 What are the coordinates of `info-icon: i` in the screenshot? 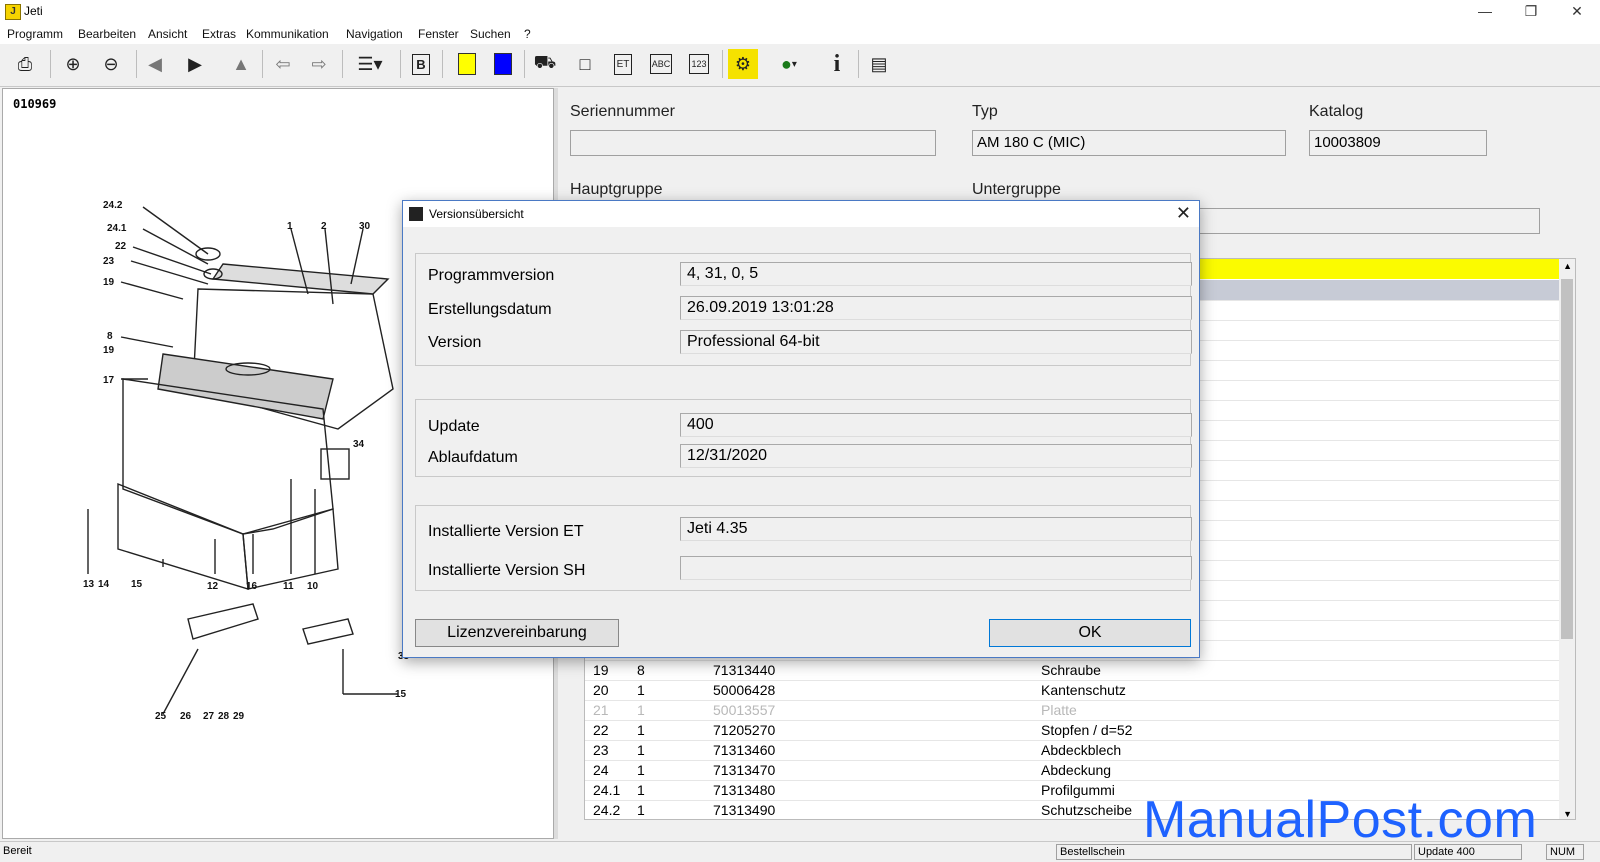 It's located at (837, 64).